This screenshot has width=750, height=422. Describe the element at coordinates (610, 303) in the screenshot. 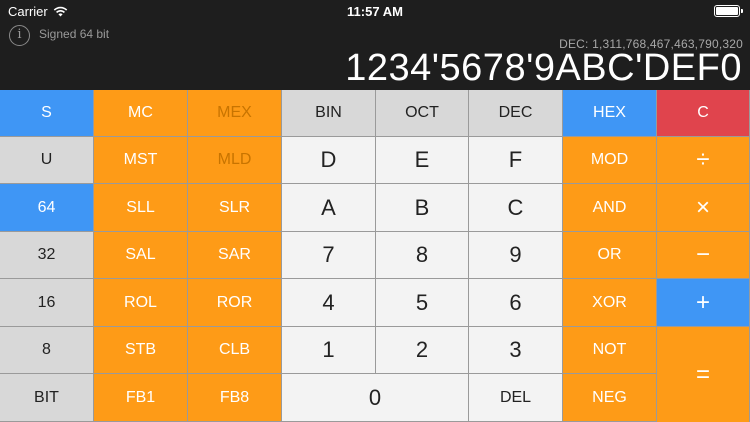

I see `key-xor: XOR` at that location.